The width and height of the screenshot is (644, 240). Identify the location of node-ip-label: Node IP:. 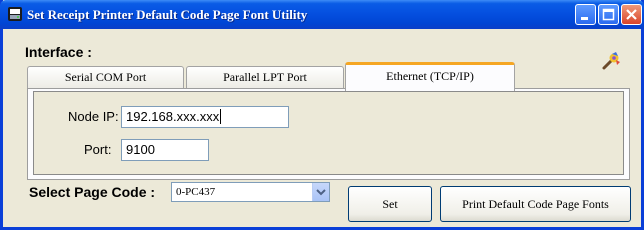
(93, 116).